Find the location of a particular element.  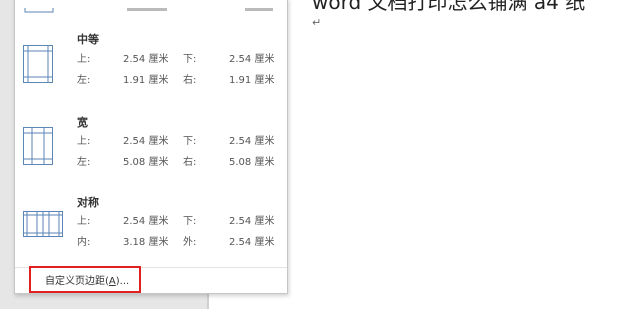

mirrored-margin-icon is located at coordinates (43, 224).